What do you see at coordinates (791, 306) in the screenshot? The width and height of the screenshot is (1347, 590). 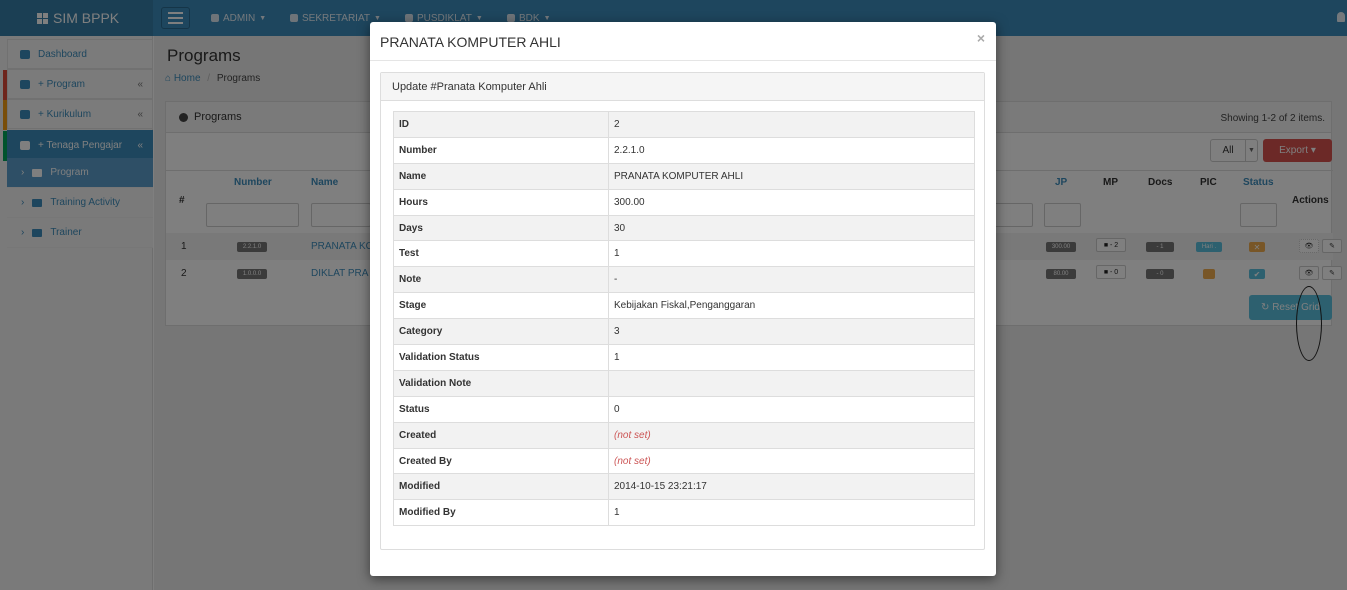 I see `field-value: Kebijakan Fiskal,Penganggaran` at bounding box center [791, 306].